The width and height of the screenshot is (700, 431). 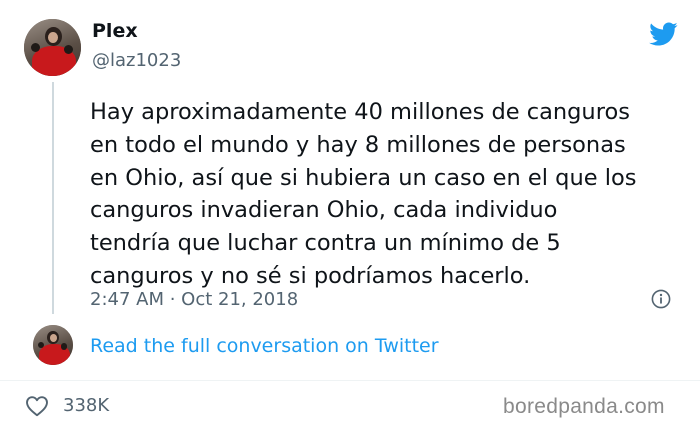 What do you see at coordinates (264, 346) in the screenshot?
I see `read-full-conversation-link: Read the full conversation on Twitter` at bounding box center [264, 346].